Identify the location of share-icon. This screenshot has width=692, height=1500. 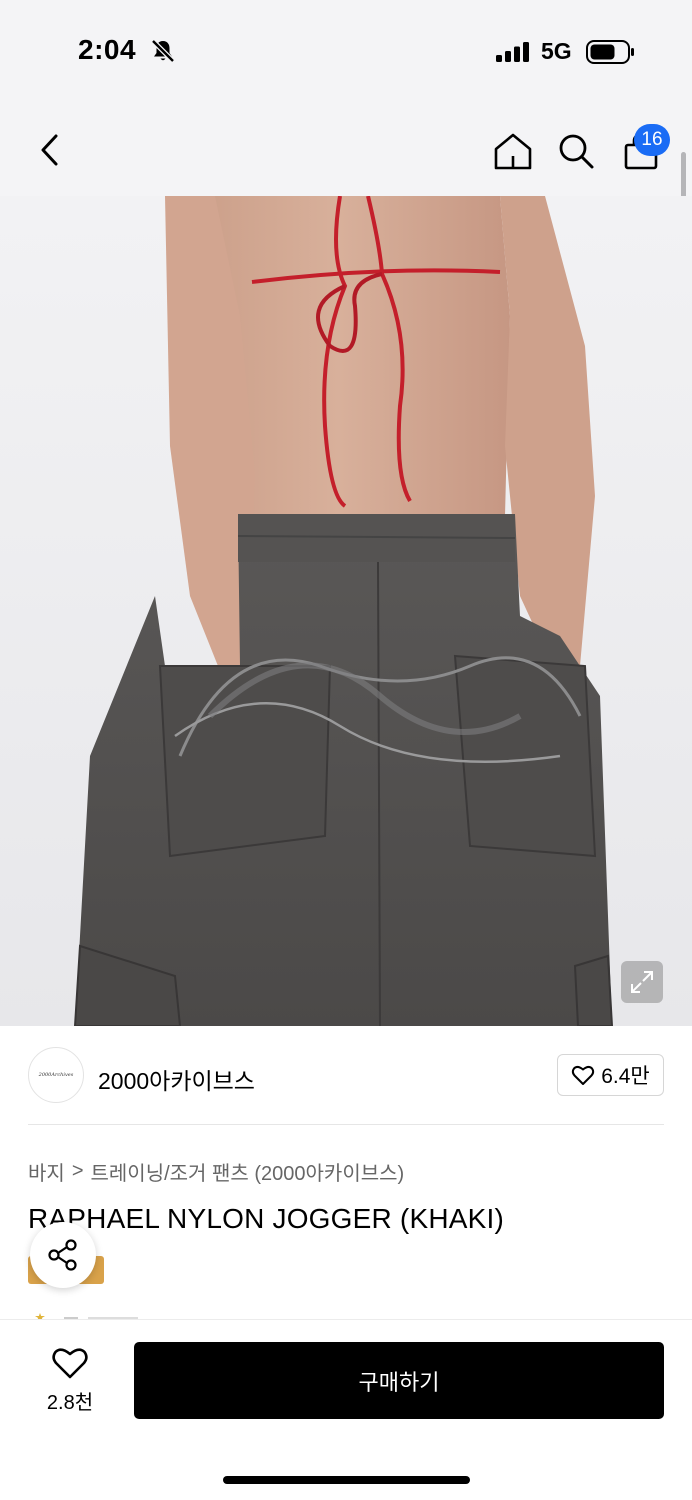
(62, 1255).